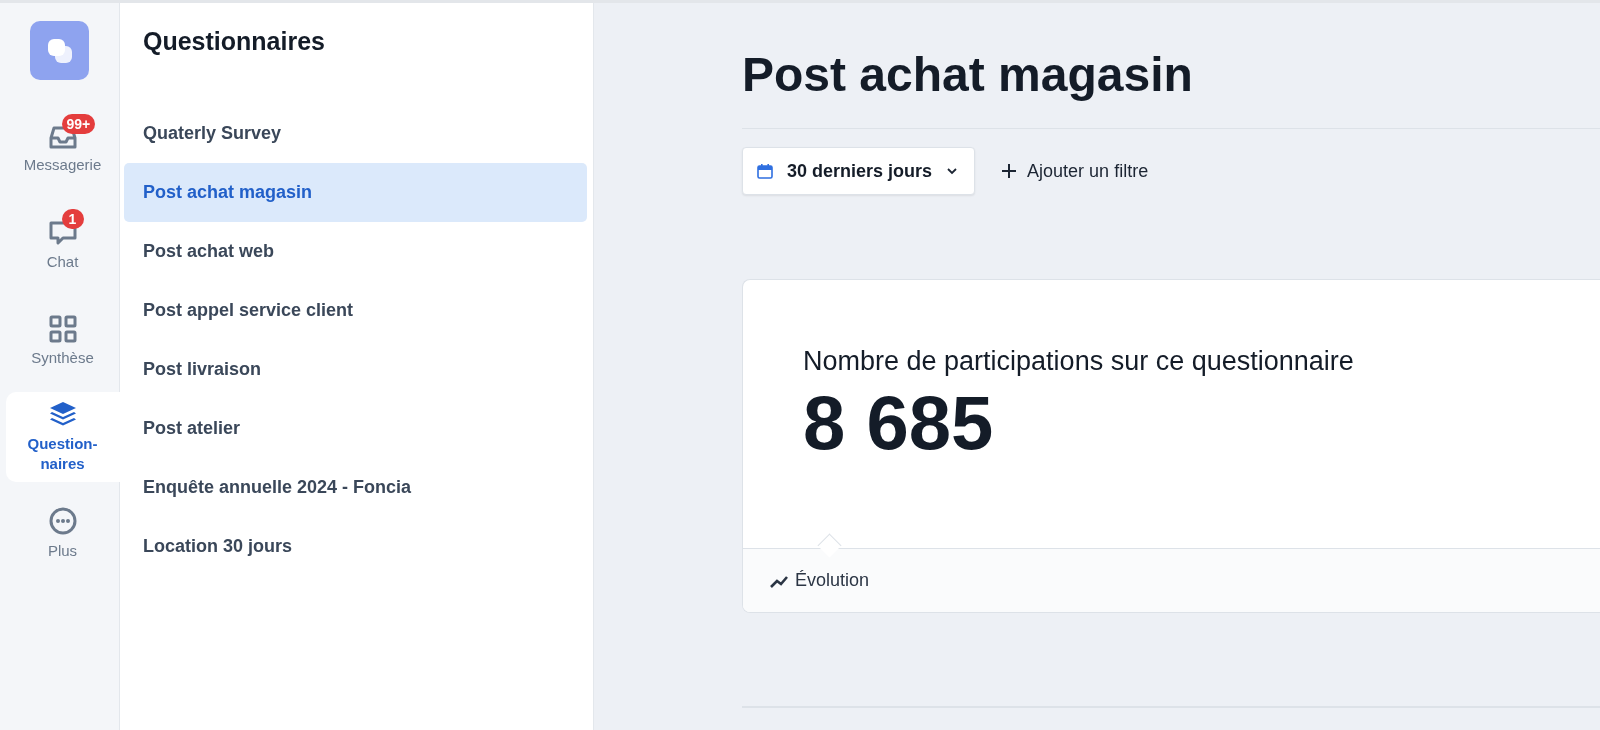  Describe the element at coordinates (952, 171) in the screenshot. I see `chevron-down-icon` at that location.